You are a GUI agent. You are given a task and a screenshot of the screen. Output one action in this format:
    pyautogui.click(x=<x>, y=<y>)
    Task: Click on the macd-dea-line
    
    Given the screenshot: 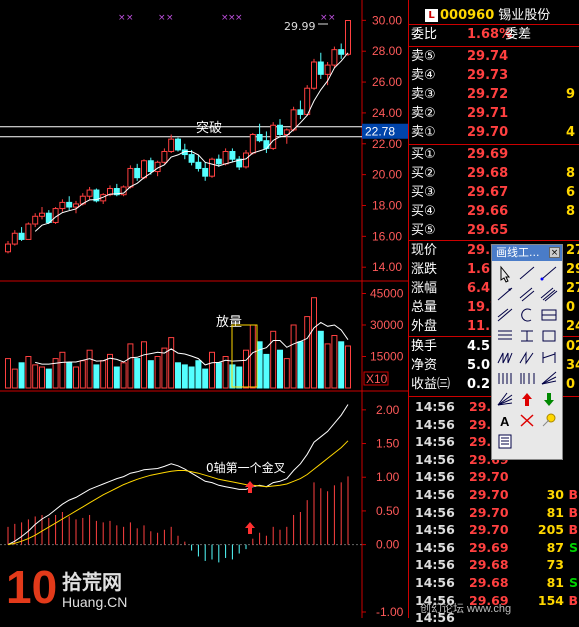 What is the action you would take?
    pyautogui.click(x=178, y=493)
    